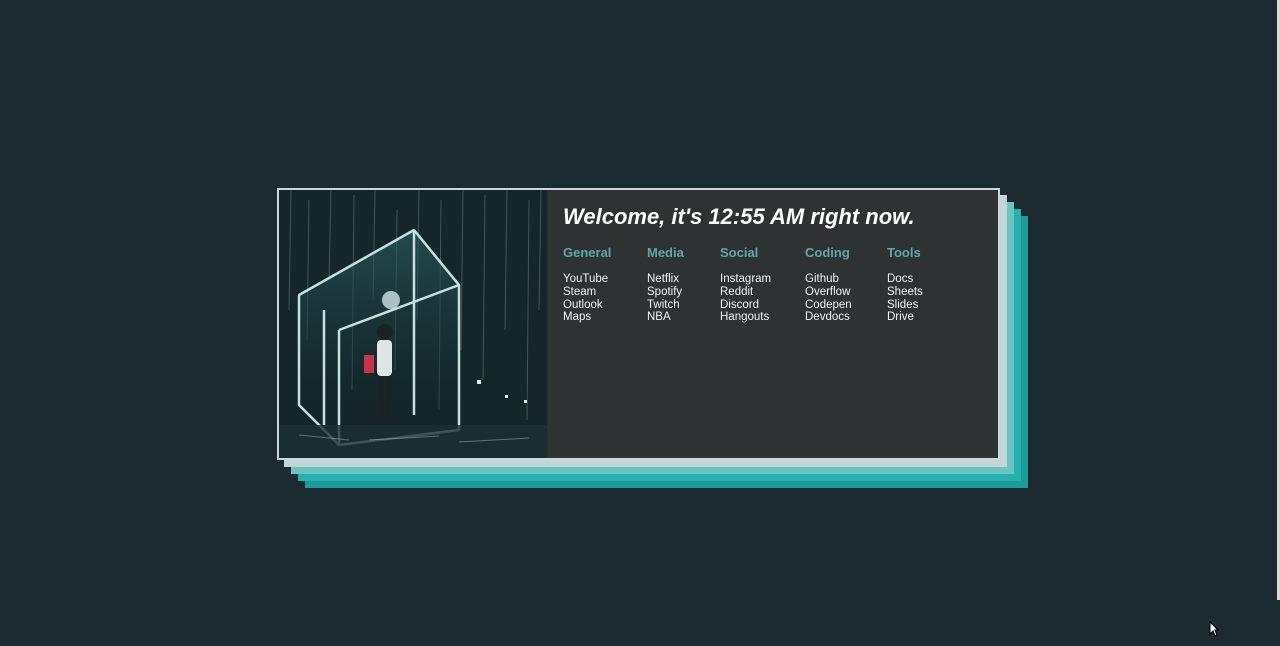  I want to click on hero-image, so click(413, 324).